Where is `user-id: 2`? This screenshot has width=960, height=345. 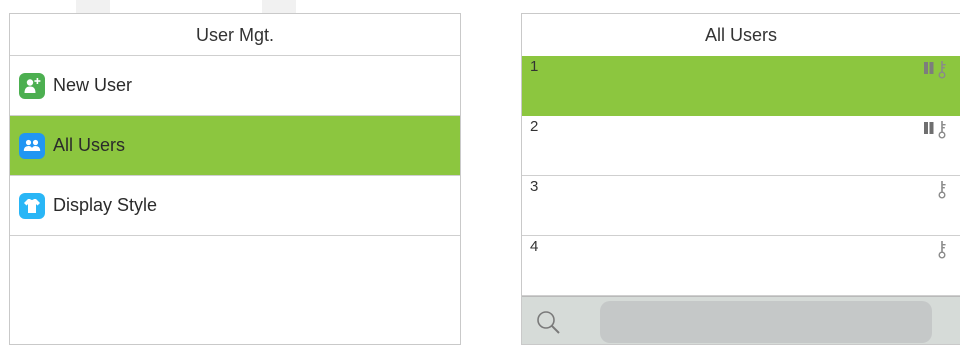 user-id: 2 is located at coordinates (534, 126).